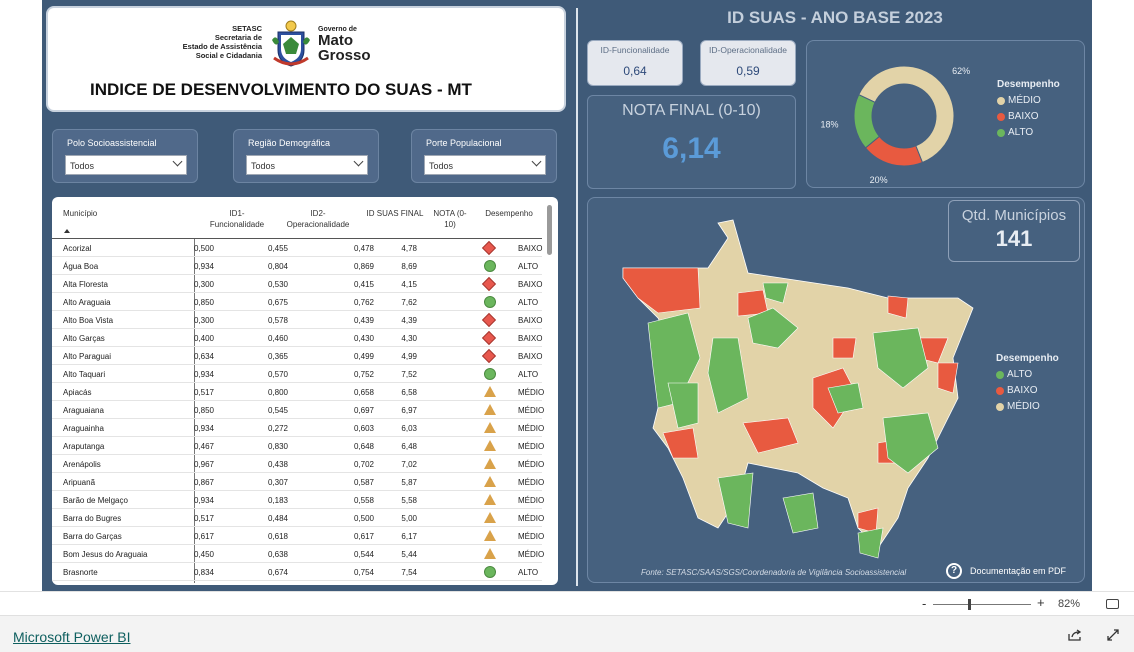 The width and height of the screenshot is (1134, 652). Describe the element at coordinates (297, 338) in the screenshot. I see `table-row: Alto Garças 0,400 0,460 0,430 4,30 BAIXO` at that location.